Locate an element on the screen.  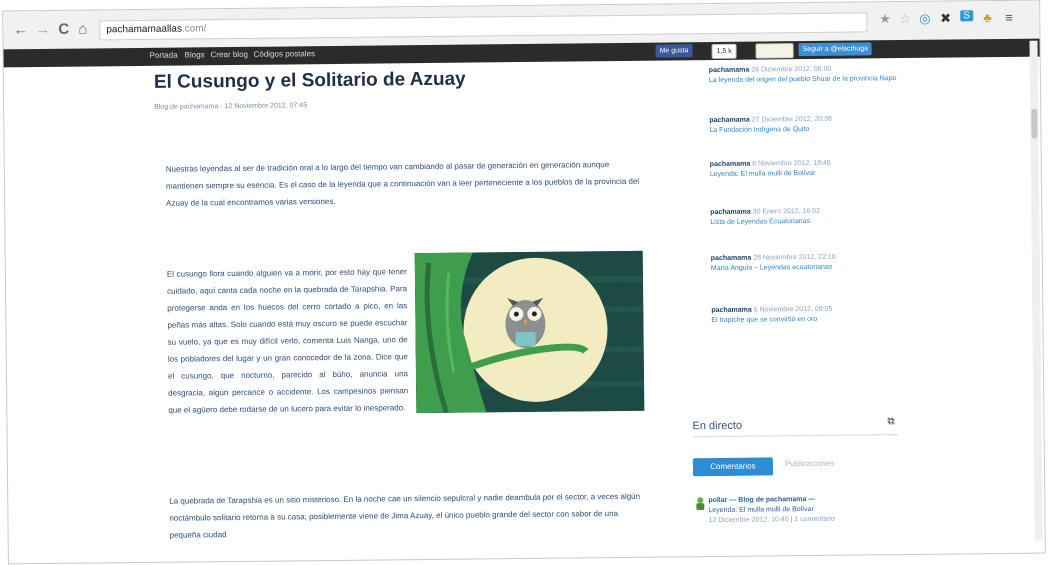
recent-date: 28 Noviembre 2012, 22:10 is located at coordinates (794, 257).